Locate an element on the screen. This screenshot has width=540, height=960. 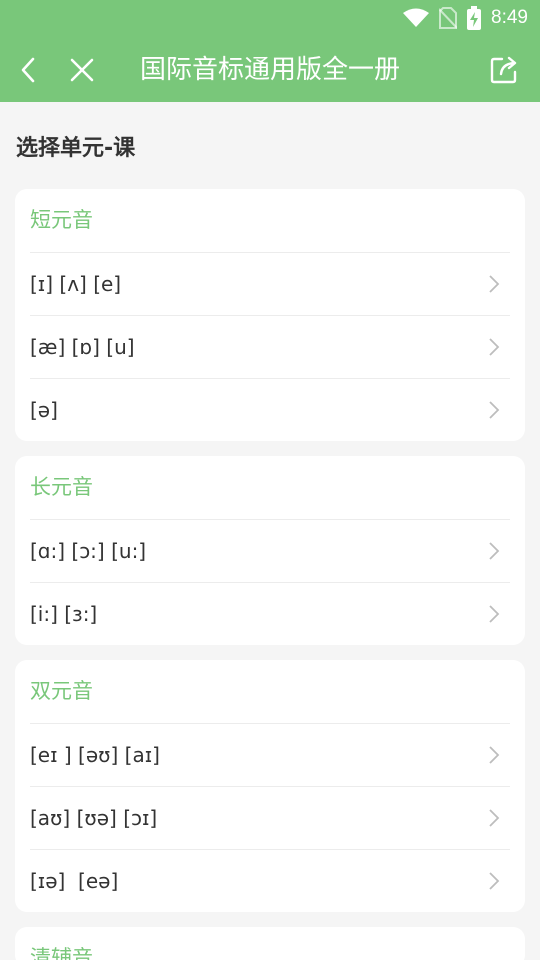
lesson-label: [ɑ:] [ɔ:] [u:] is located at coordinates (88, 551).